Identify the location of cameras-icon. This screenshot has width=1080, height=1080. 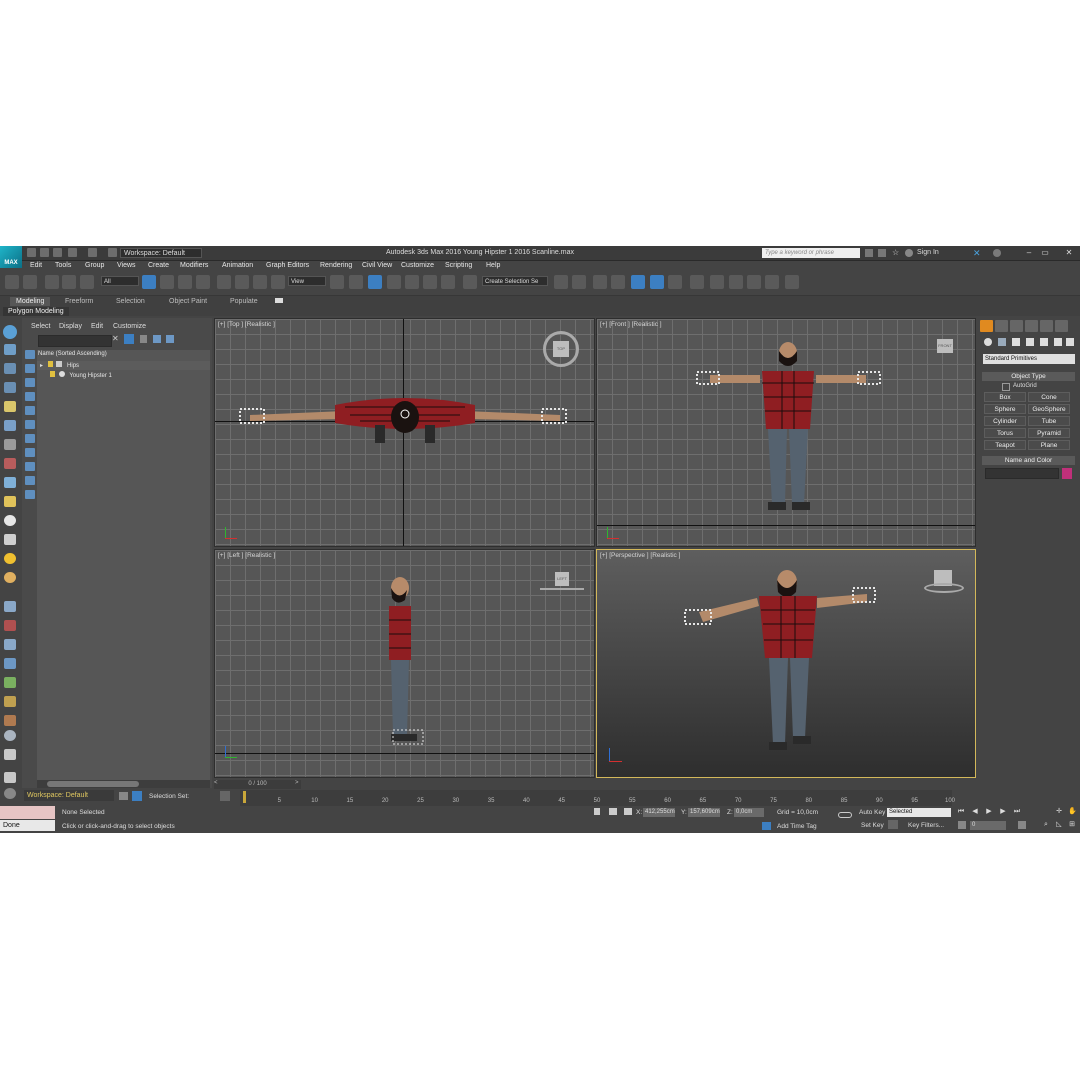
(1030, 342).